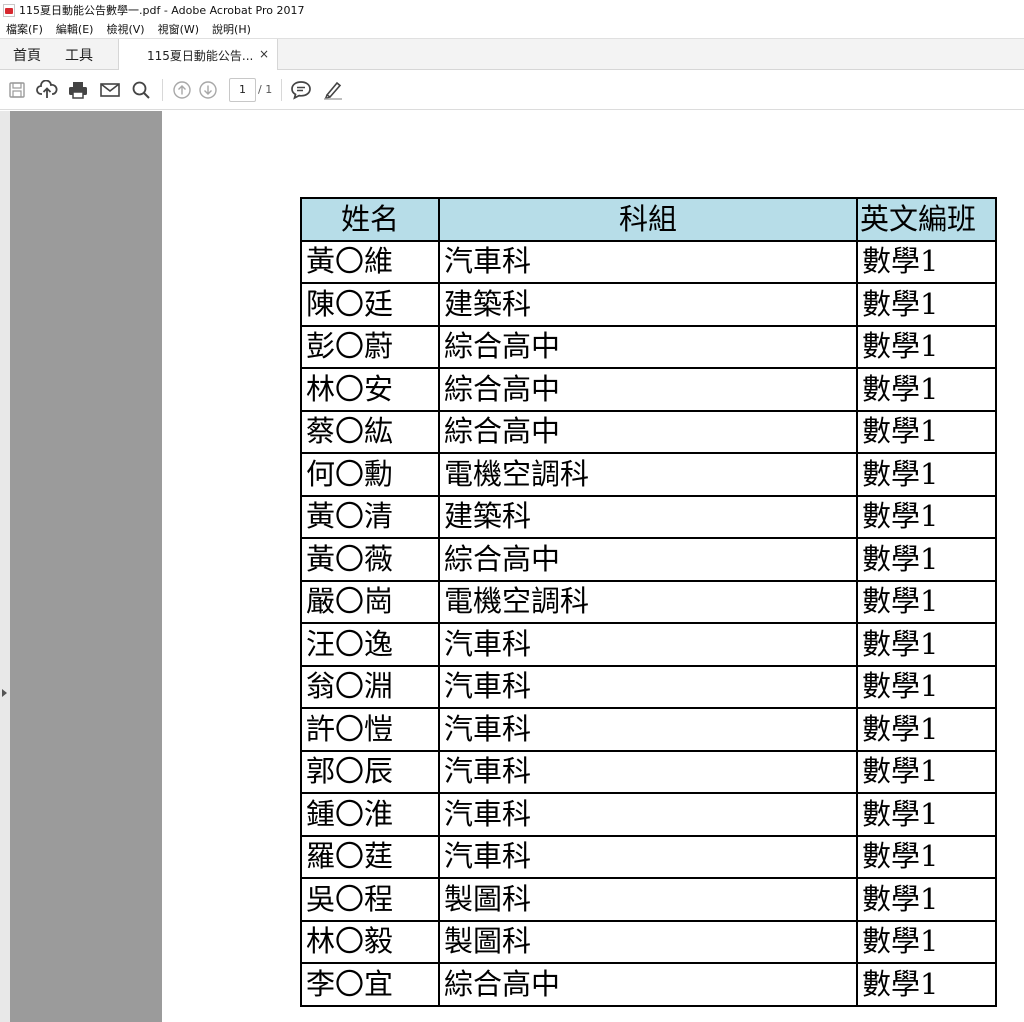 This screenshot has height=1022, width=1024. What do you see at coordinates (182, 90) in the screenshot?
I see `previous-page-icon` at bounding box center [182, 90].